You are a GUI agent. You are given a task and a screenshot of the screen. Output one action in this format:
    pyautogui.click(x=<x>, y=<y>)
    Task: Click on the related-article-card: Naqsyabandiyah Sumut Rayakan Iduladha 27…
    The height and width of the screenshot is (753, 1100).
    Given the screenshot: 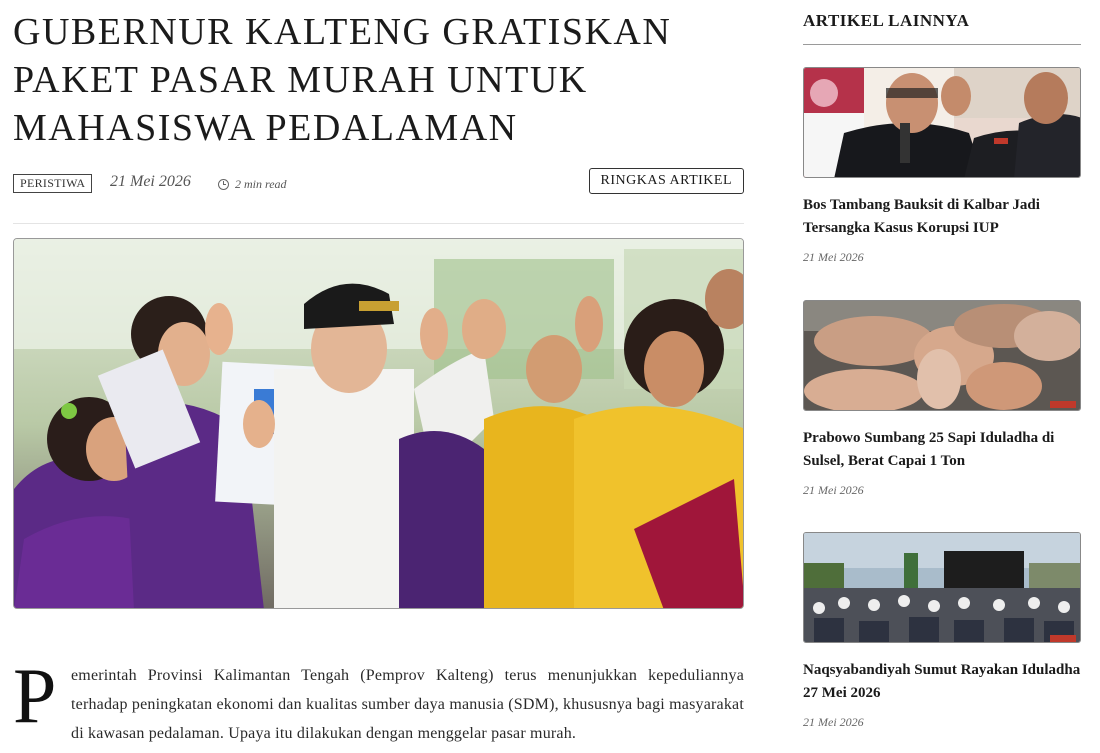 What is the action you would take?
    pyautogui.click(x=942, y=631)
    